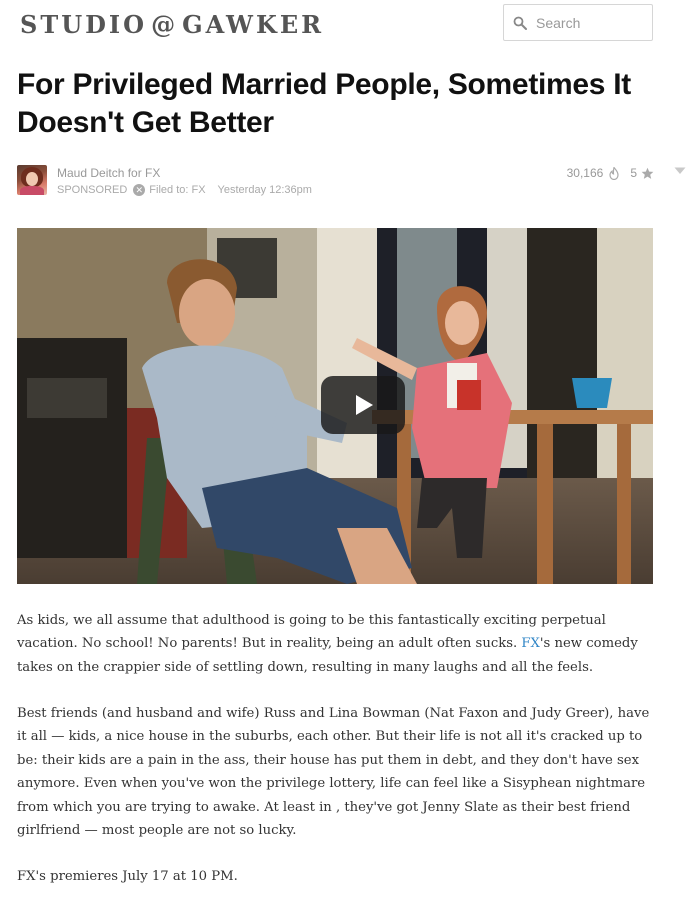 Image resolution: width=698 pixels, height=899 pixels. What do you see at coordinates (108, 173) in the screenshot?
I see `author-name: Maud Deitch for FX` at bounding box center [108, 173].